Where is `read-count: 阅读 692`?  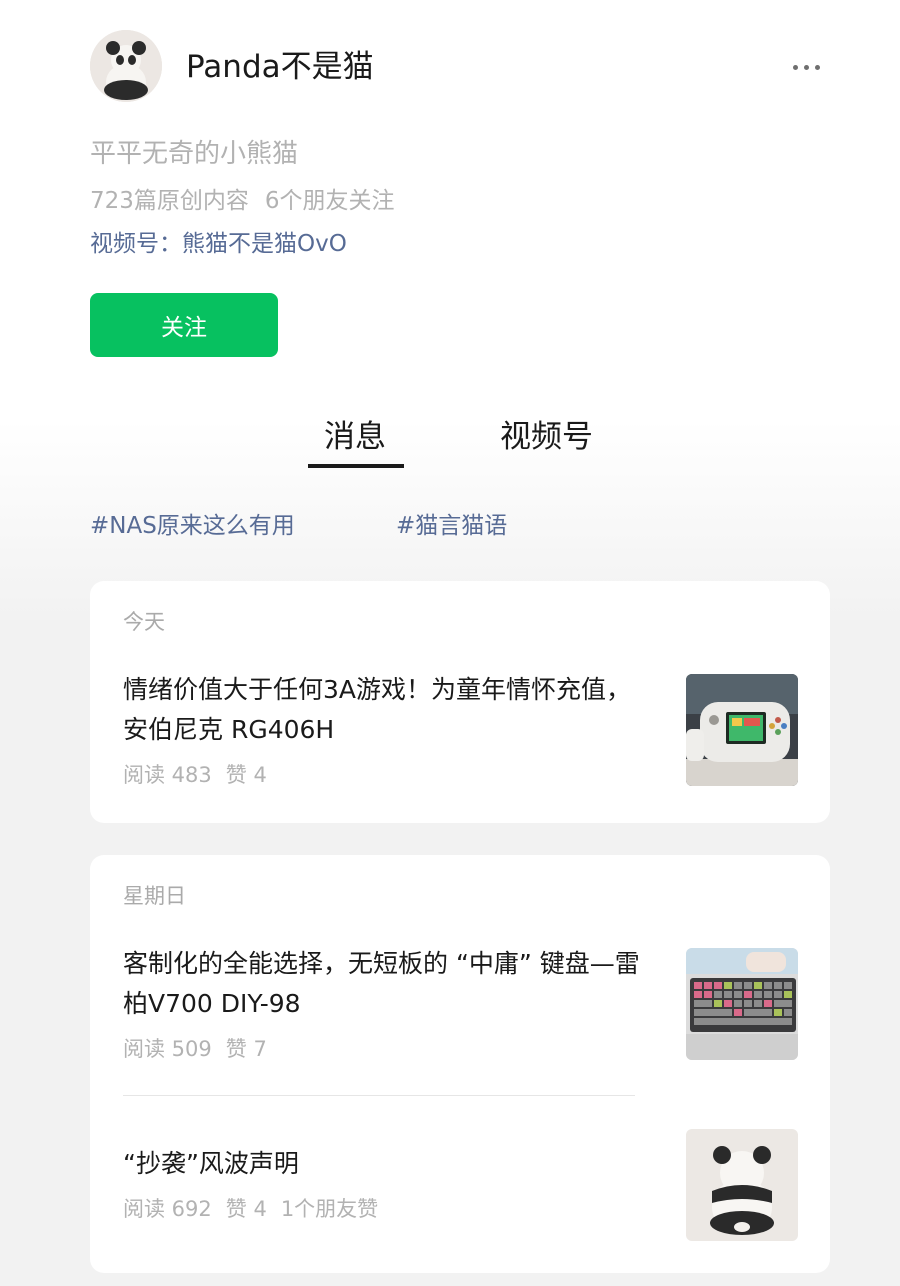
read-count: 阅读 692 is located at coordinates (167, 1209).